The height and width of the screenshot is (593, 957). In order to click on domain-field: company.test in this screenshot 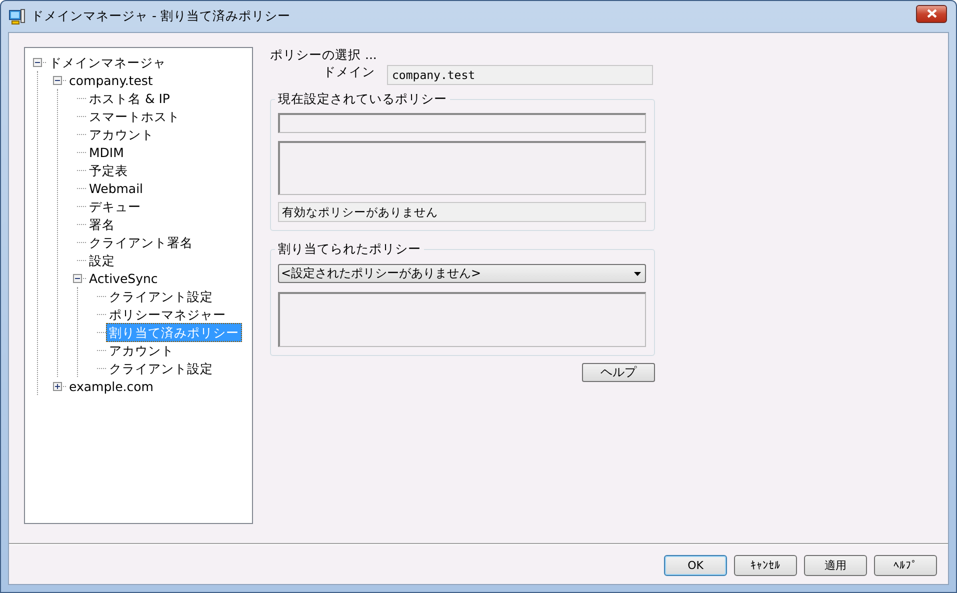, I will do `click(520, 75)`.